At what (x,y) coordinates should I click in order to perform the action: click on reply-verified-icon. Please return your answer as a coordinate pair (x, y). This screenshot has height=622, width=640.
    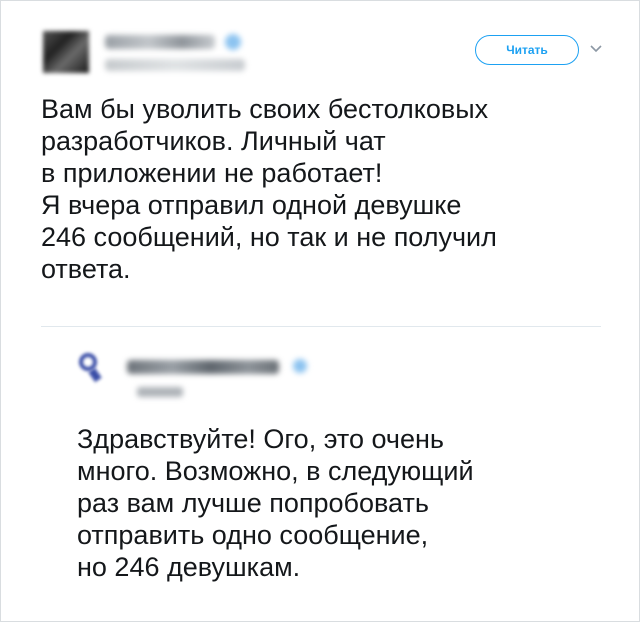
    Looking at the image, I should click on (300, 366).